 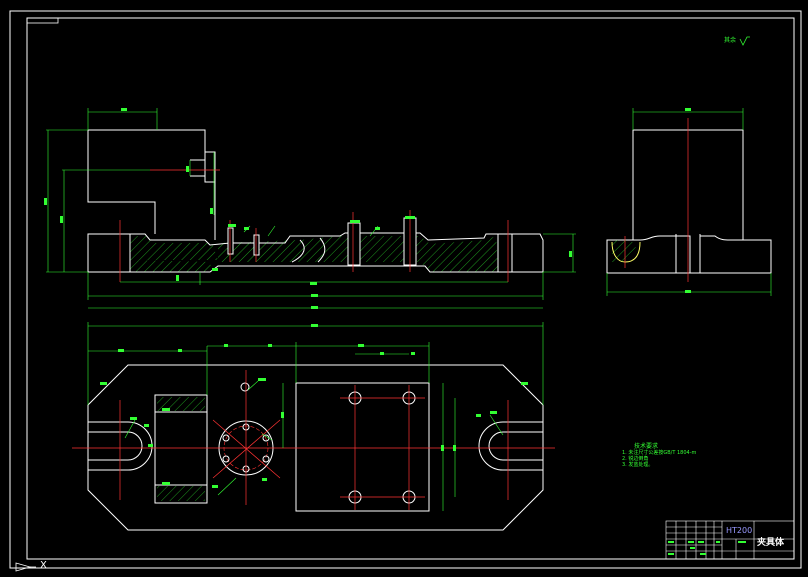 I want to click on material-label: HT200, so click(x=739, y=530).